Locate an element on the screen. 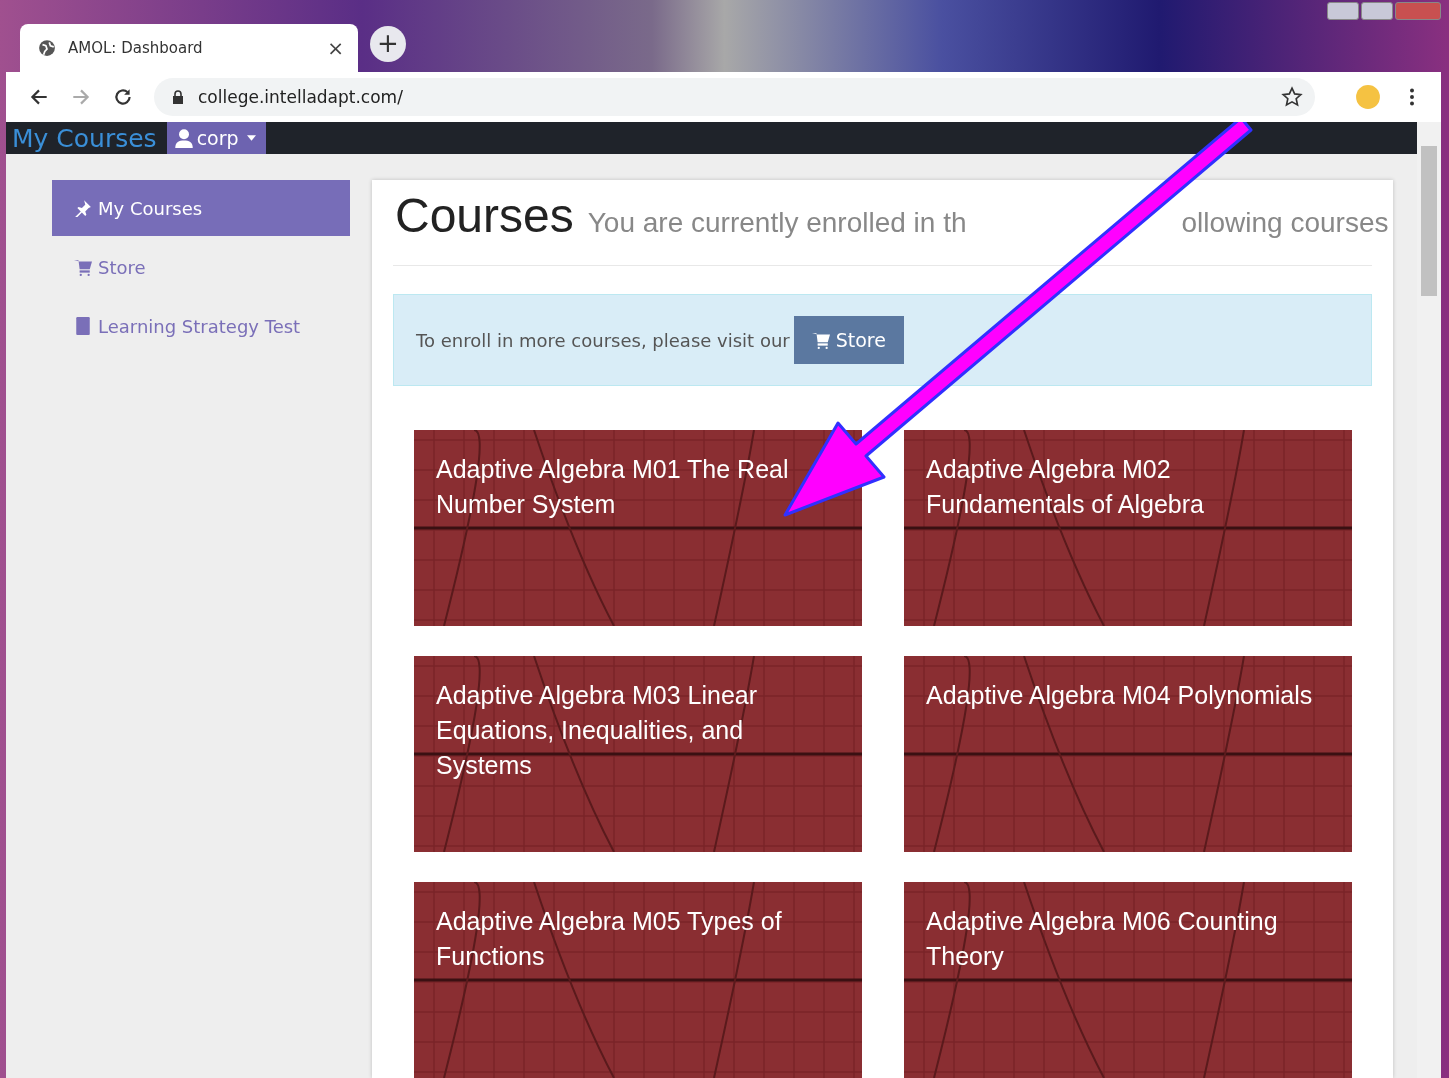 Image resolution: width=1449 pixels, height=1078 pixels. course-card: Adaptive Algebra M01 The Real Number System is located at coordinates (638, 528).